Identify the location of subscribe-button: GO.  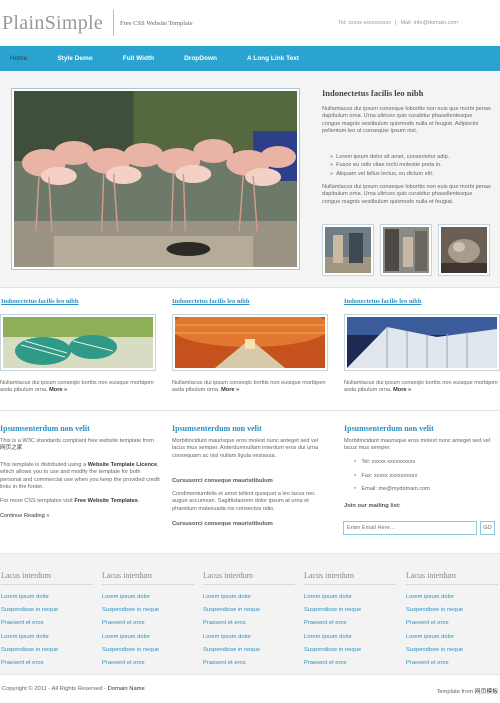
(487, 528).